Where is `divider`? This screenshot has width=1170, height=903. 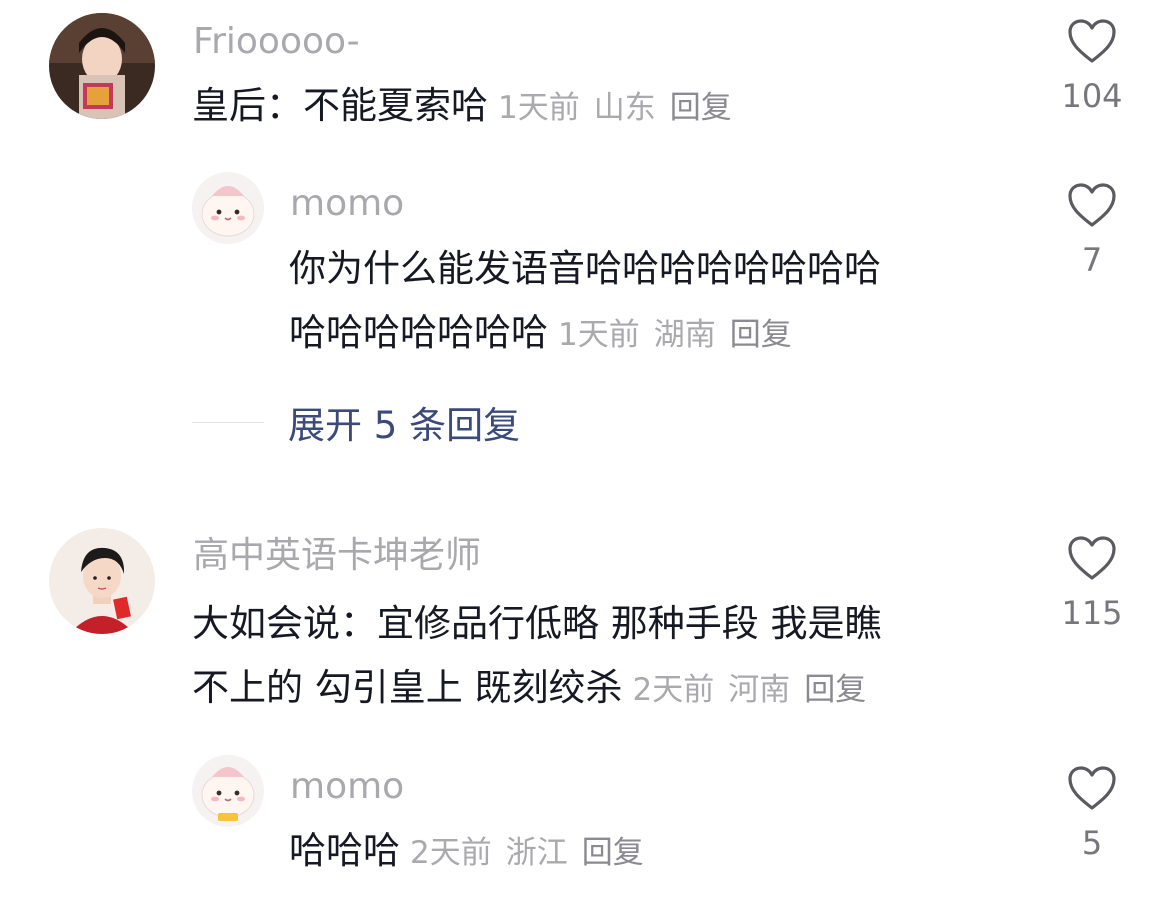
divider is located at coordinates (228, 422).